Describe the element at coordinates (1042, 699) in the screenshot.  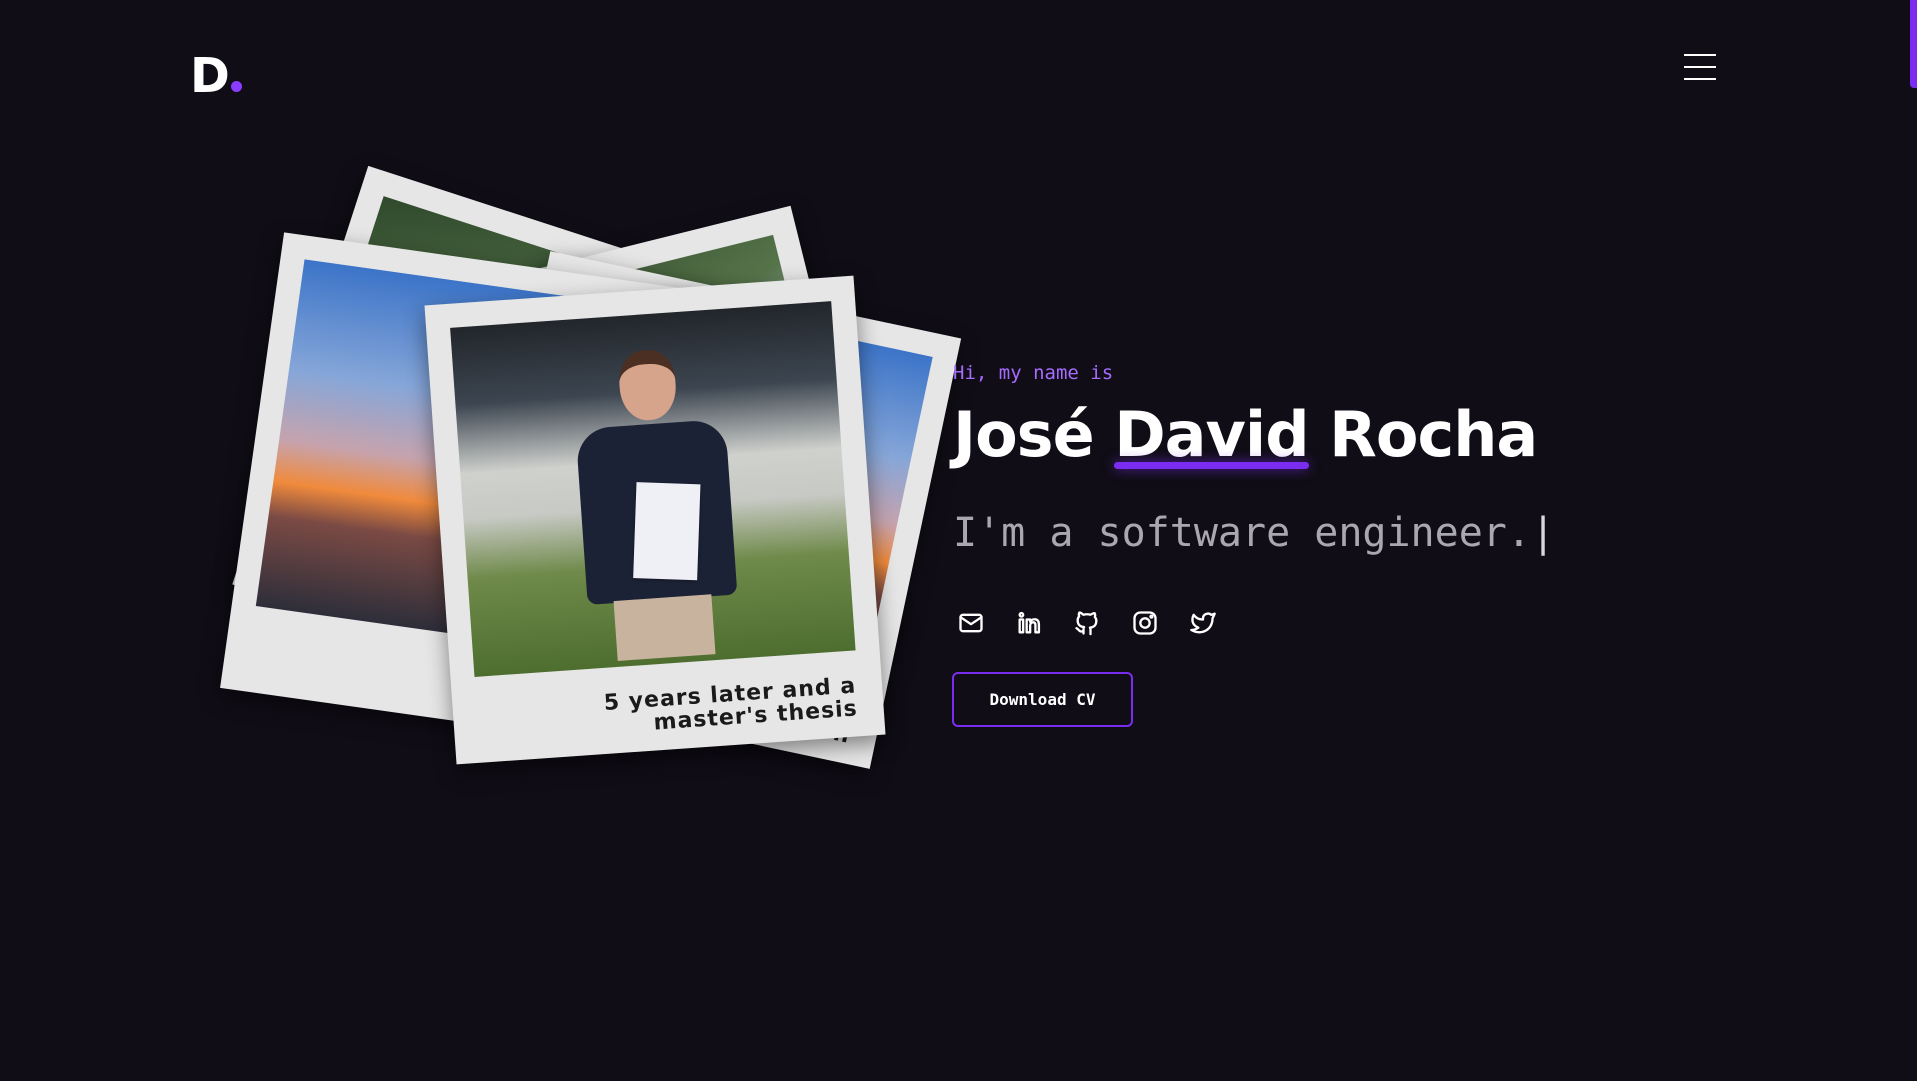
I see `download-cv-button: Download CV` at that location.